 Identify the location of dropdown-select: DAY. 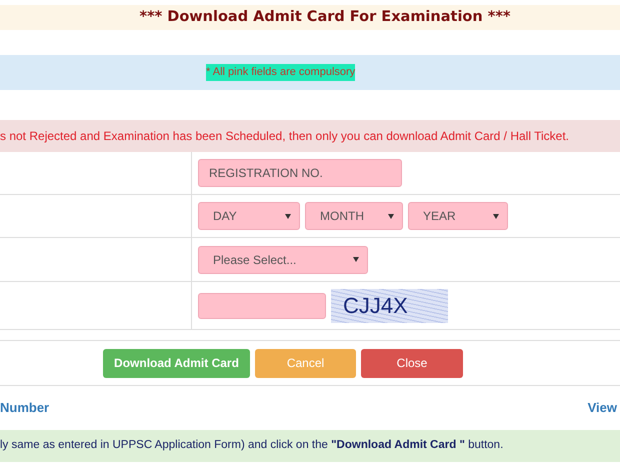
(249, 216).